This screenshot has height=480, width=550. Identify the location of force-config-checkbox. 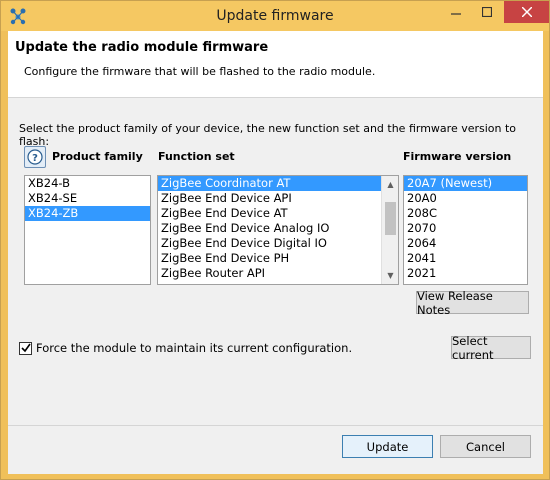
(25, 348).